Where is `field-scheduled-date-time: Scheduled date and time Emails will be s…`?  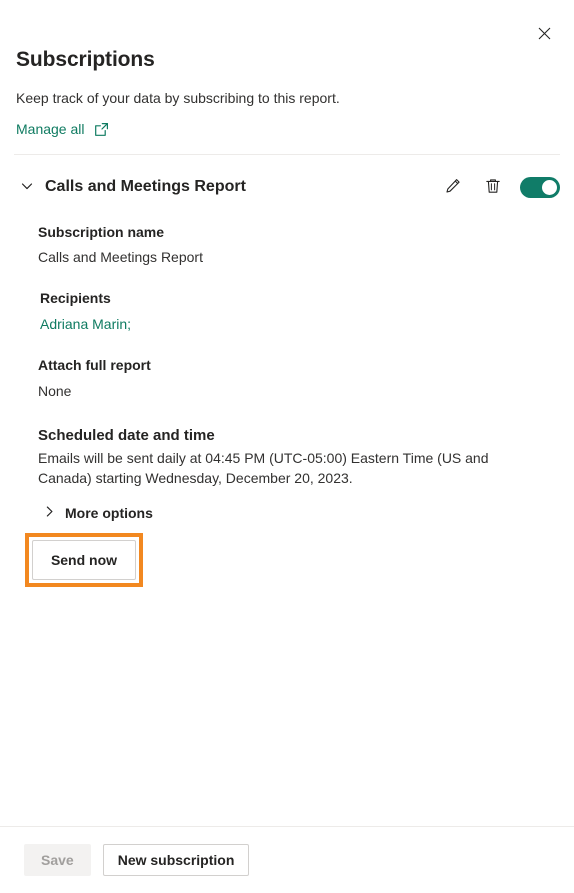
field-scheduled-date-time: Scheduled date and time Emails will be s… is located at coordinates (299, 456).